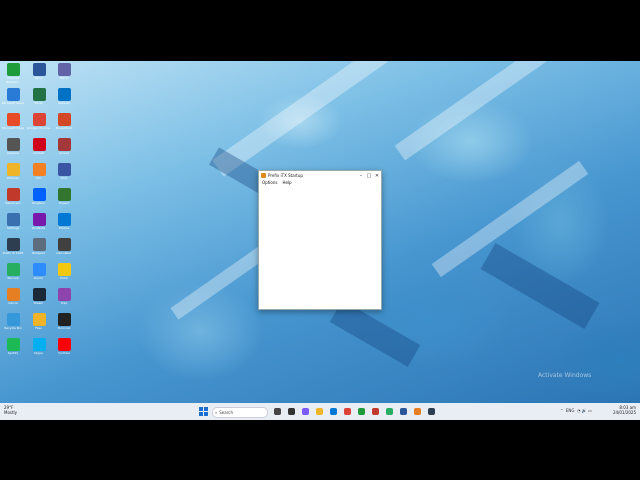  What do you see at coordinates (417, 411) in the screenshot?
I see `taskbar-app-11-icon` at bounding box center [417, 411].